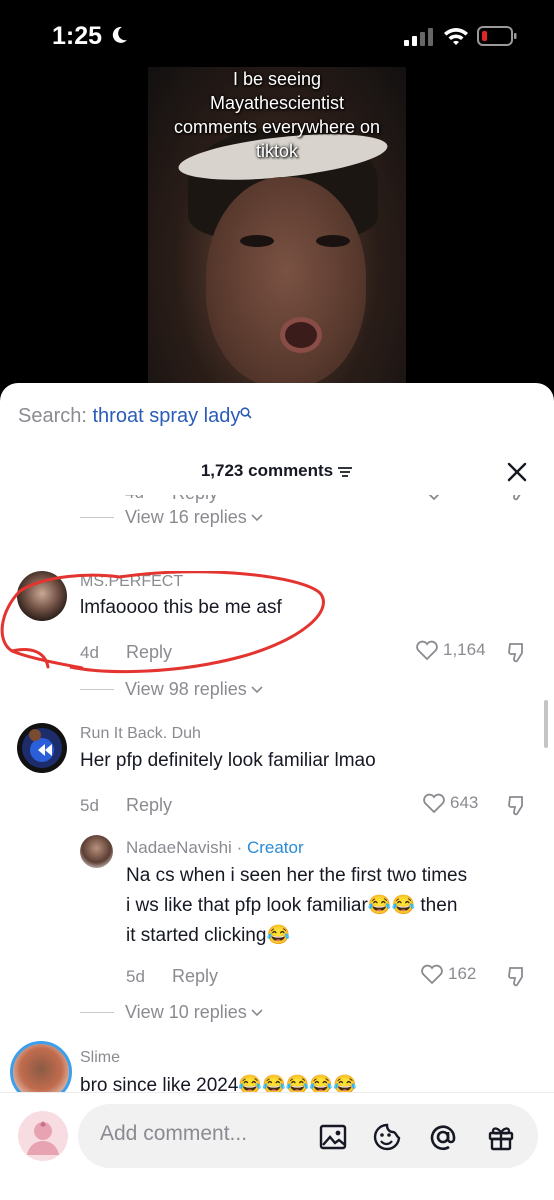 This screenshot has width=554, height=1200. Describe the element at coordinates (308, 1136) in the screenshot. I see `comment-input-pill` at that location.